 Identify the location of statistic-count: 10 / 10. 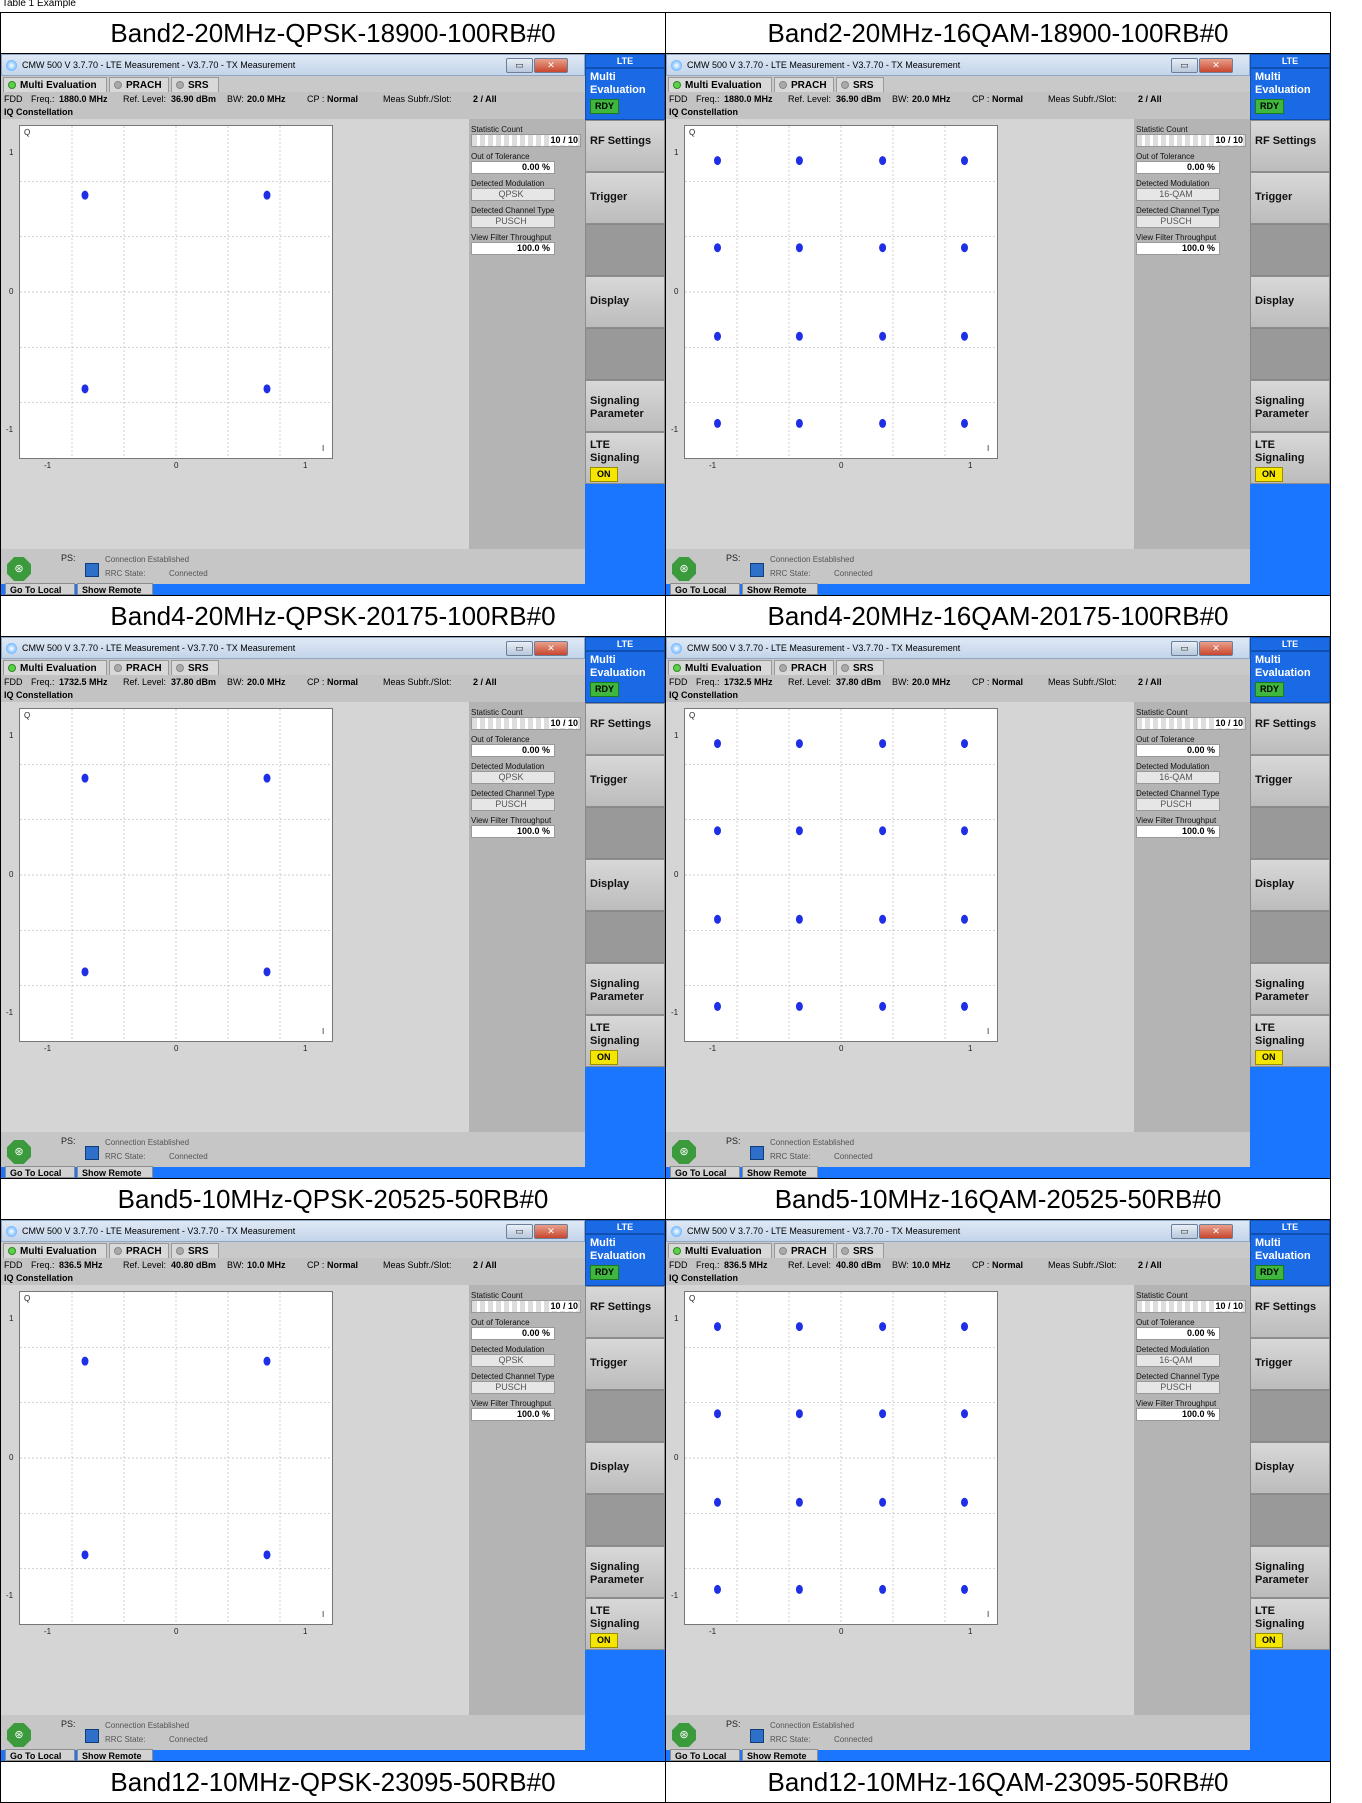
(526, 140).